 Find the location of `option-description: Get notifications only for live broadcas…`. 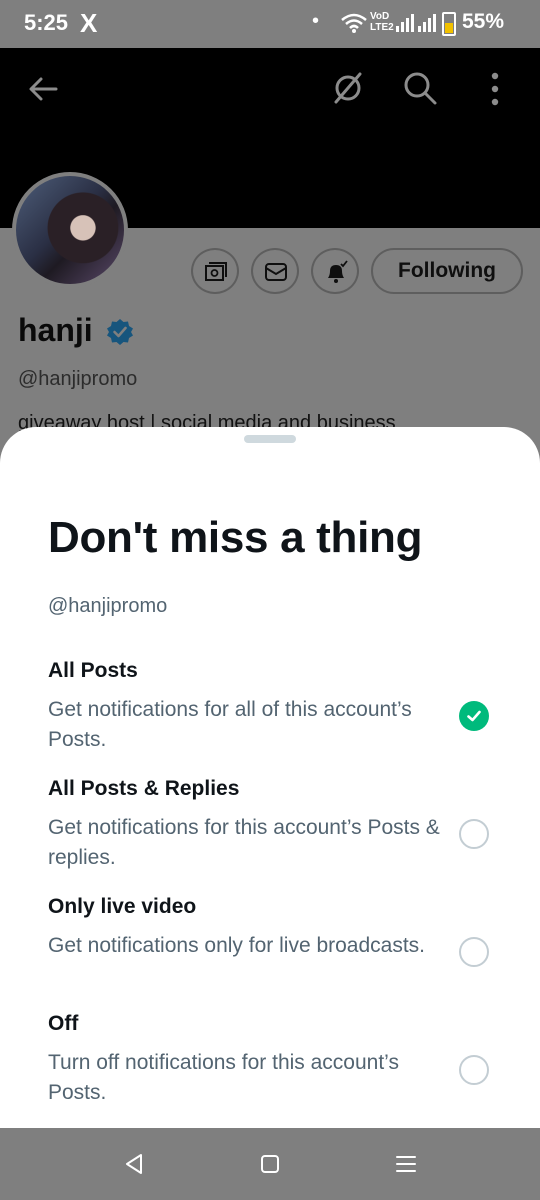

option-description: Get notifications only for live broadcas… is located at coordinates (237, 945).